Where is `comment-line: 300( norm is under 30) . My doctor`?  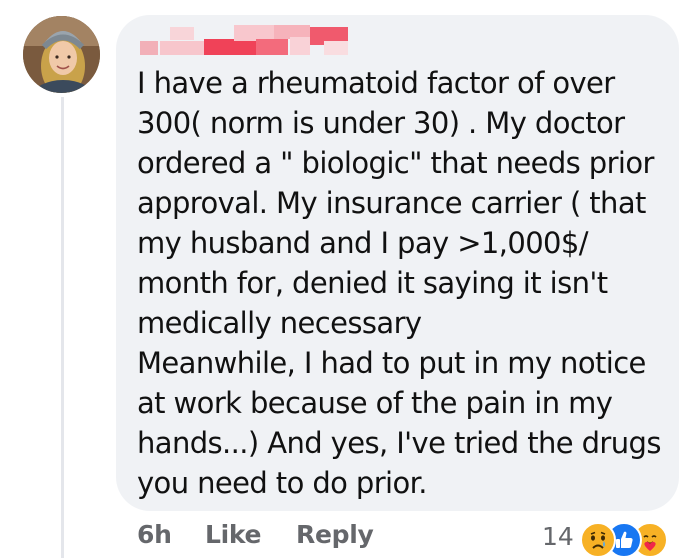
comment-line: 300( norm is under 30) . My doctor is located at coordinates (381, 123).